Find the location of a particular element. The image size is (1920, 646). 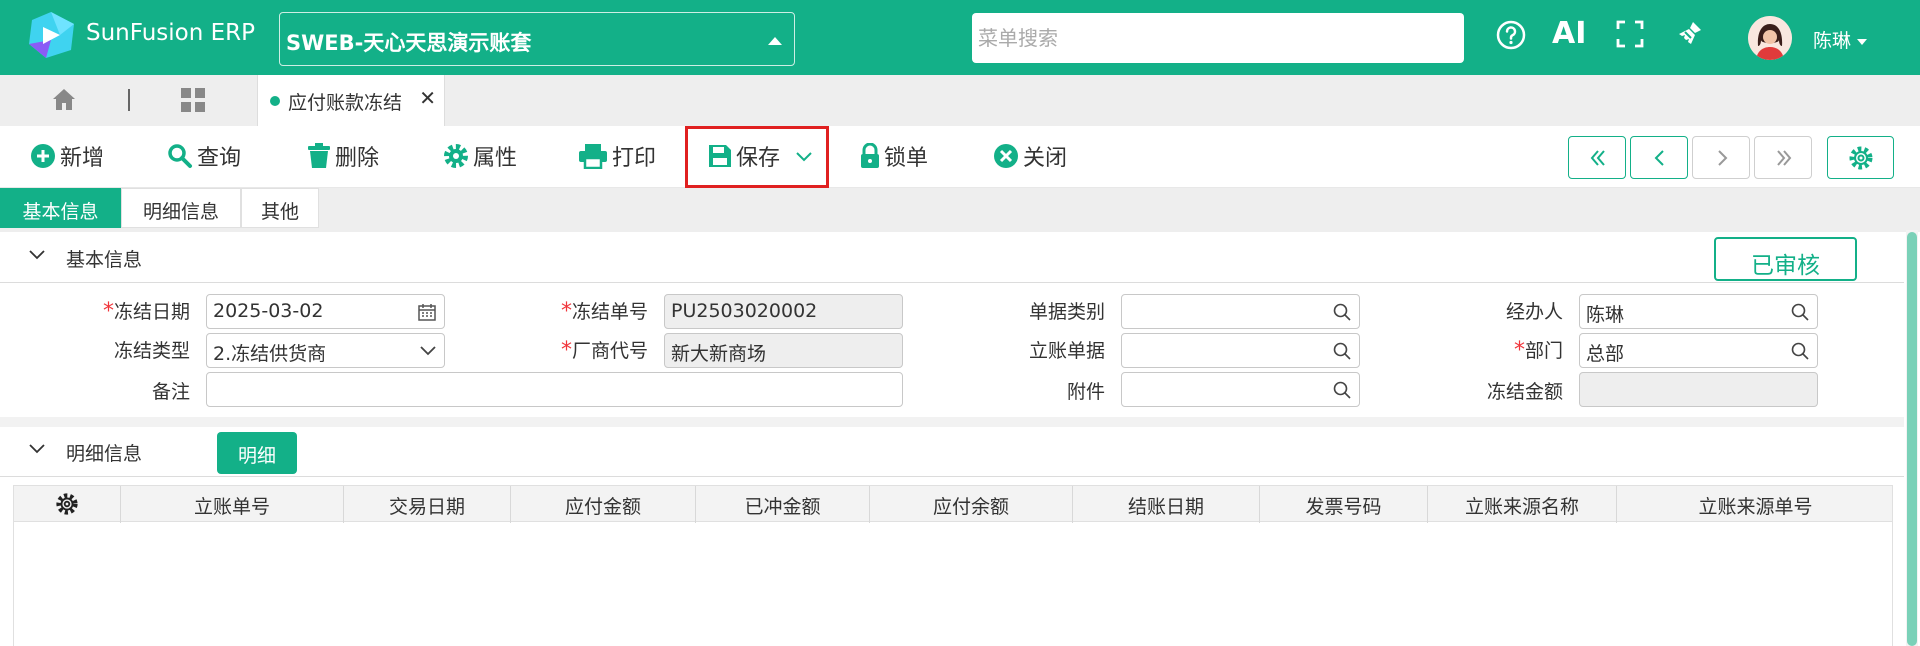

doc-type-label: 单据类别 is located at coordinates (1066, 312).